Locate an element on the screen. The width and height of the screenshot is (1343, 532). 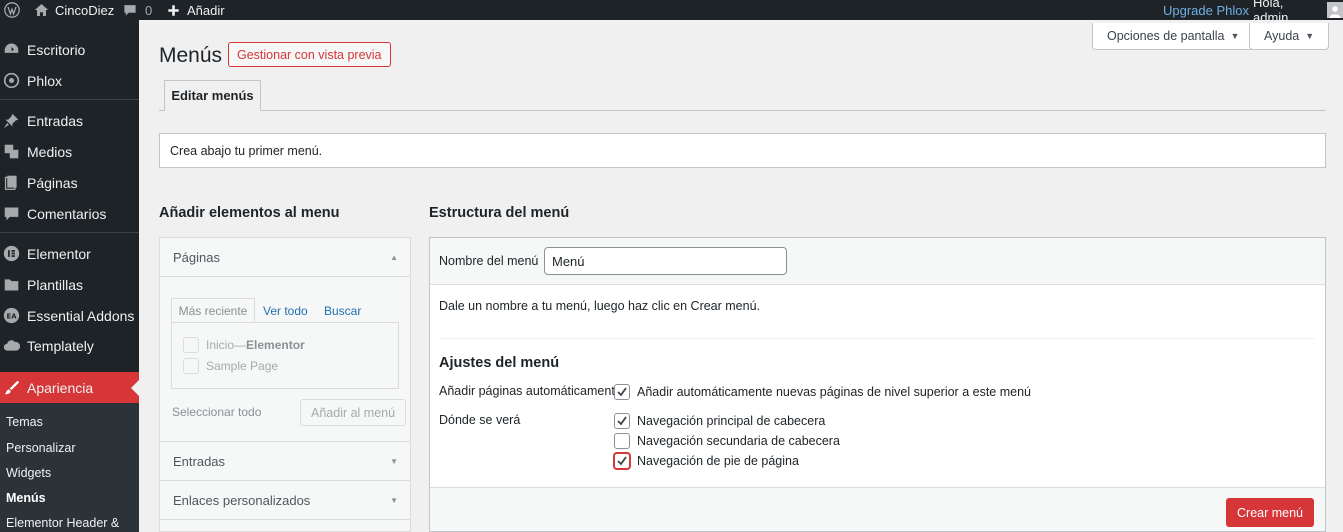
brush-icon is located at coordinates (11, 387).